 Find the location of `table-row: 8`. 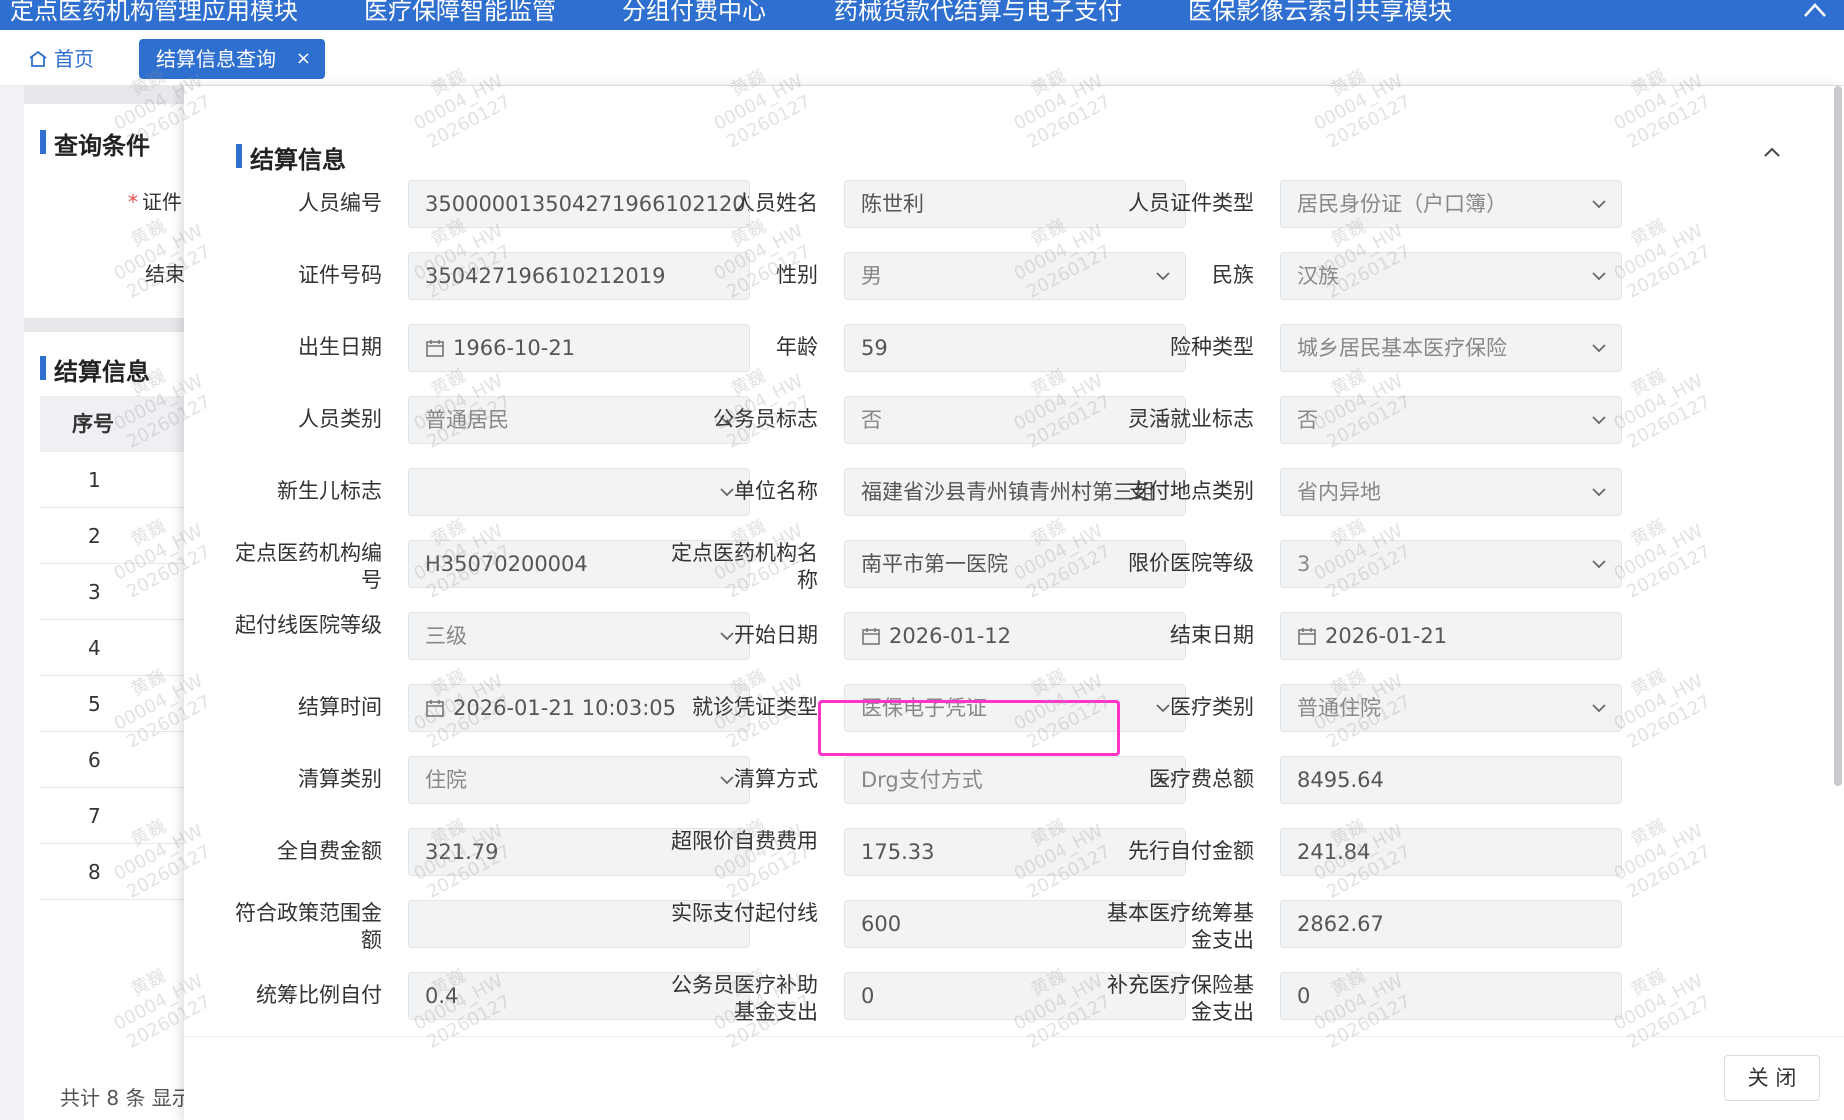

table-row: 8 is located at coordinates (112, 872).